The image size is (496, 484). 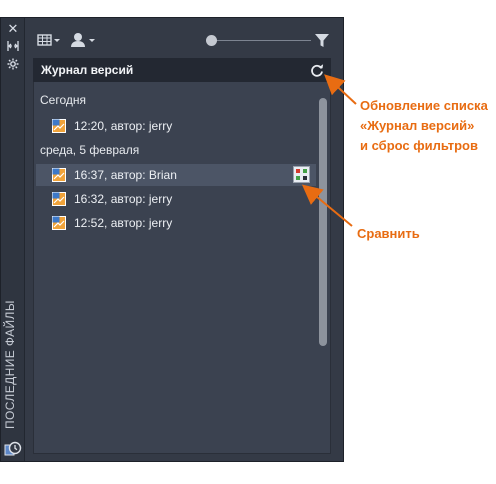 What do you see at coordinates (417, 125) in the screenshot?
I see `refresh-callout-line: «Журнал версий»` at bounding box center [417, 125].